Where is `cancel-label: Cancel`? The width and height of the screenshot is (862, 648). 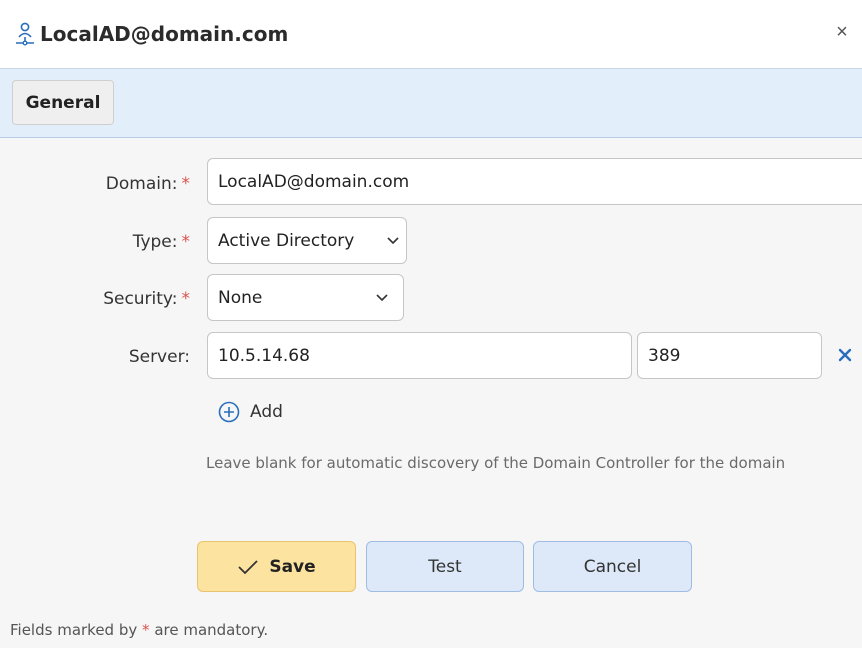 cancel-label: Cancel is located at coordinates (612, 566).